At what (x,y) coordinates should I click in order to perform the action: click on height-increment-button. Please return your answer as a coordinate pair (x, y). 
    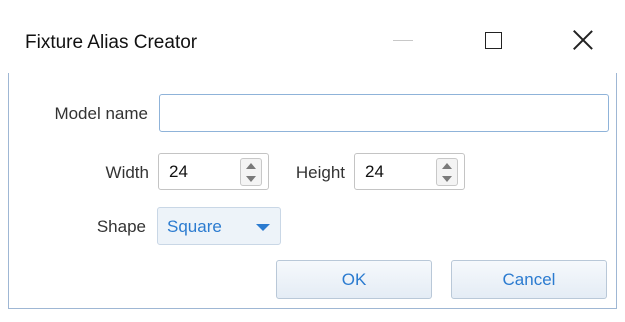
    Looking at the image, I should click on (447, 165).